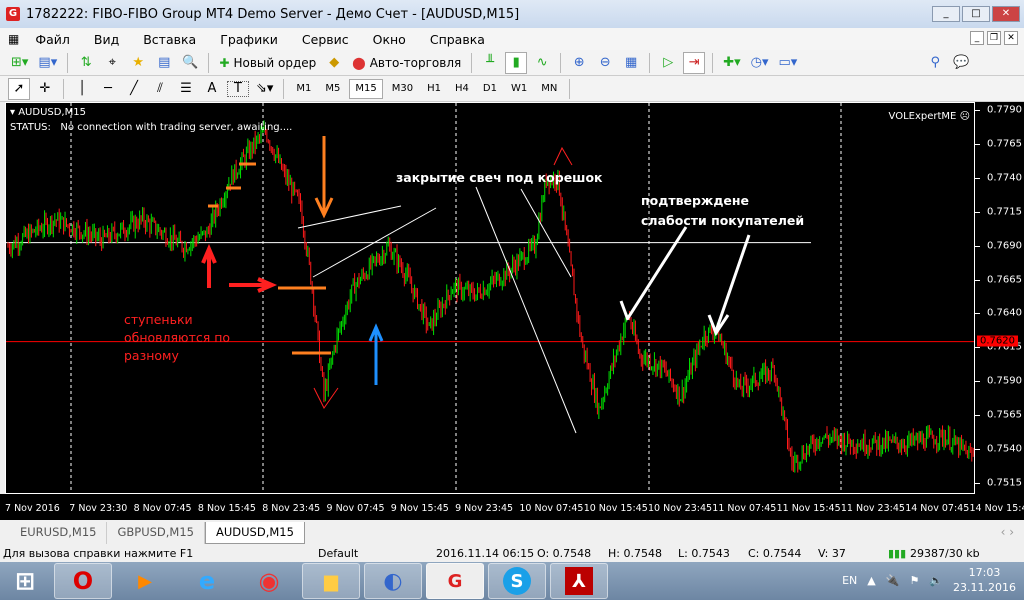  Describe the element at coordinates (255, 533) in the screenshot. I see `tab-audusd: AUDUSD,M15` at that location.